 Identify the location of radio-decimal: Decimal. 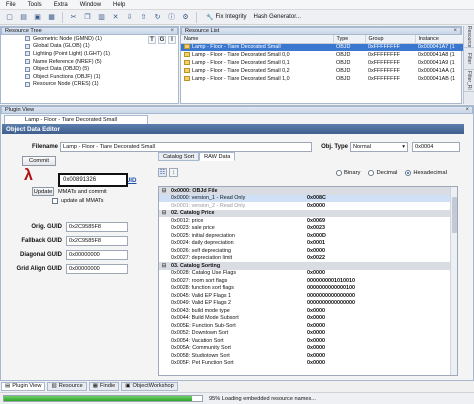
(382, 173).